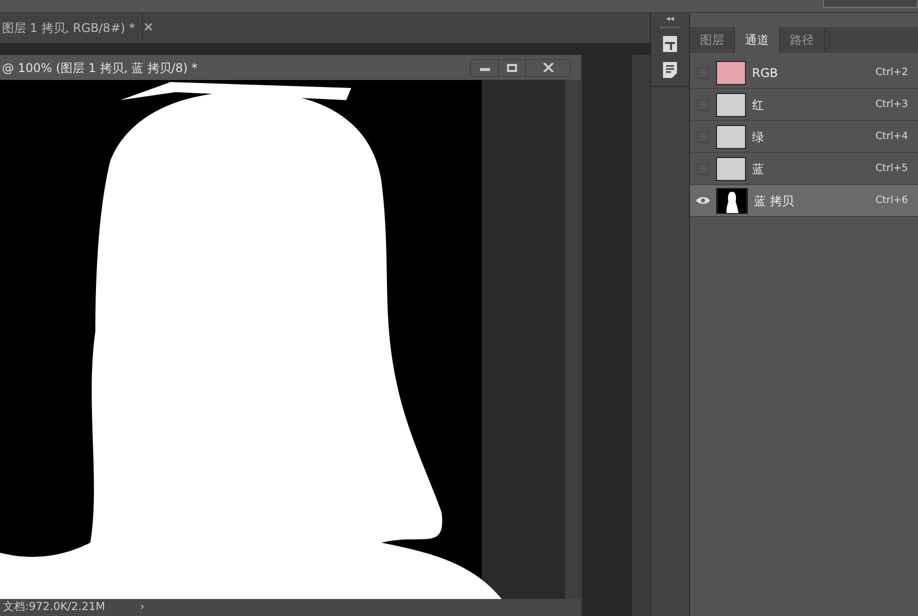  What do you see at coordinates (54, 607) in the screenshot?
I see `document-size: 文档:972.0K/2.21M` at bounding box center [54, 607].